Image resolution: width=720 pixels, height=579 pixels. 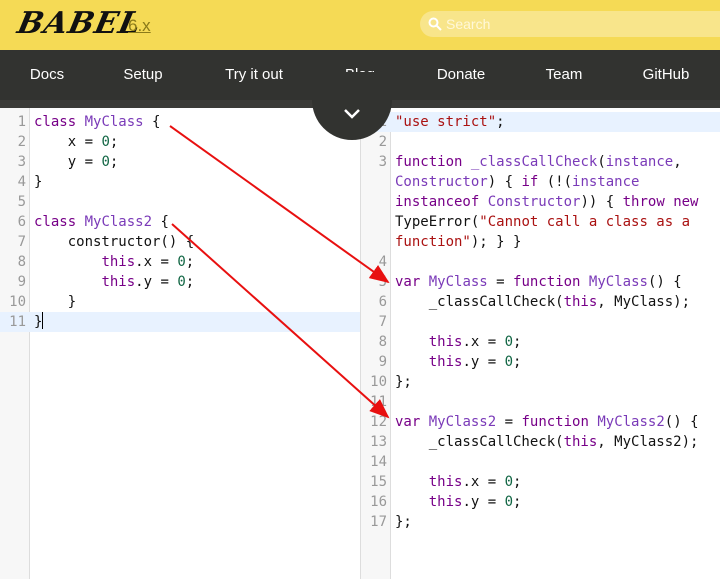 I want to click on code-line: 7 constructor() {, so click(x=180, y=242).